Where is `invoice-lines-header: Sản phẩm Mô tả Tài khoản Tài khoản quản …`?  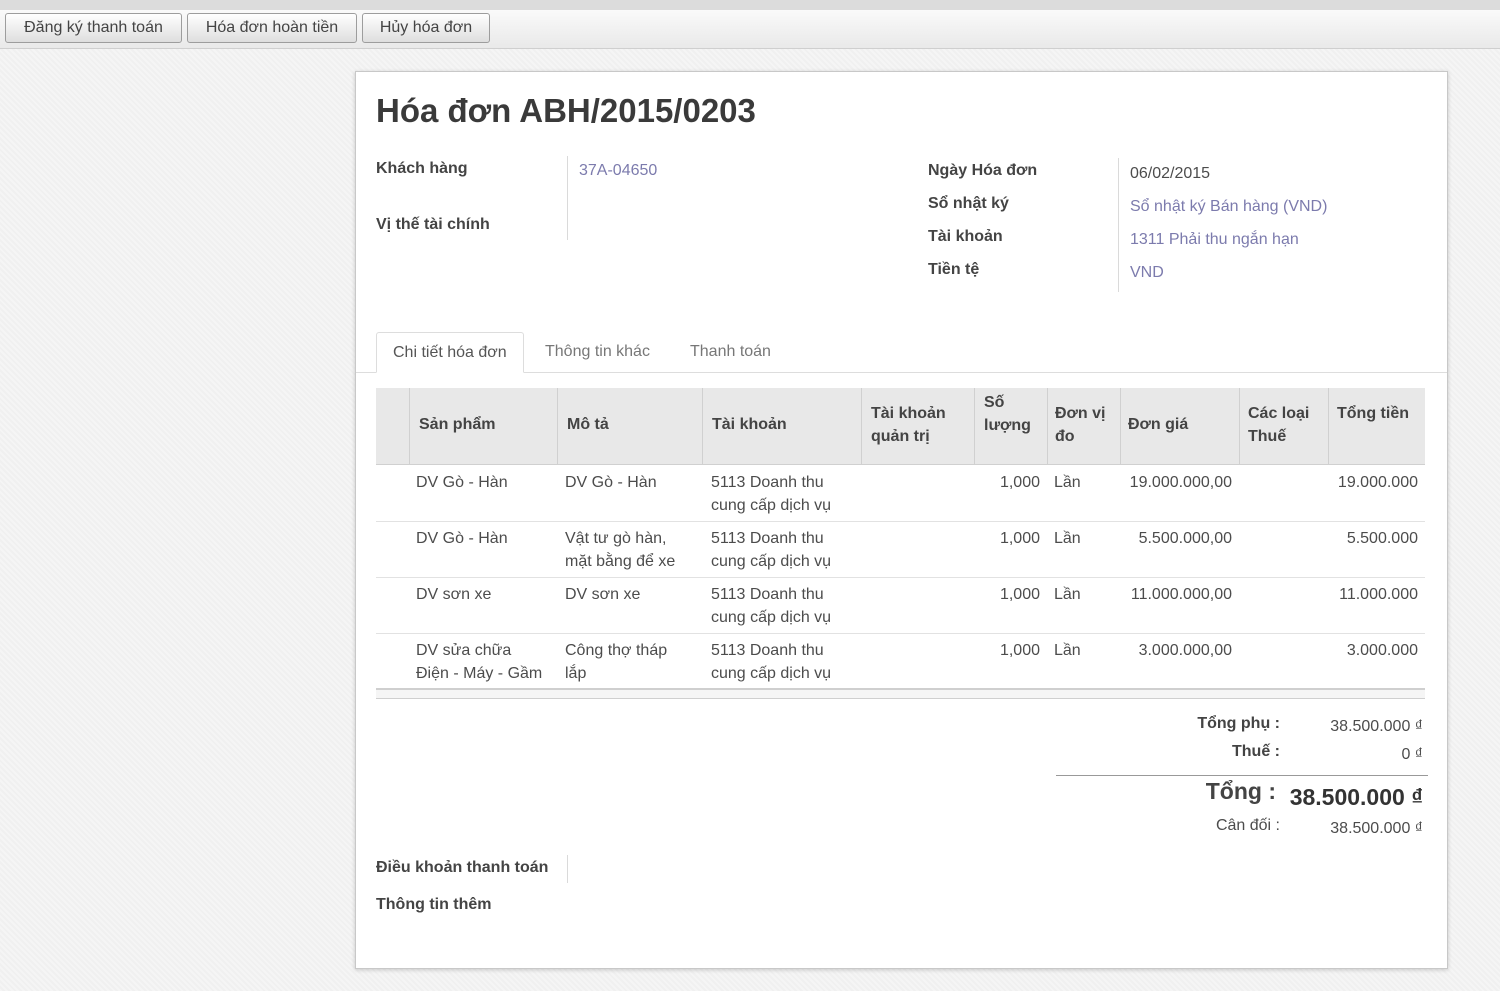
invoice-lines-header: Sản phẩm Mô tả Tài khoản Tài khoản quản … is located at coordinates (900, 426).